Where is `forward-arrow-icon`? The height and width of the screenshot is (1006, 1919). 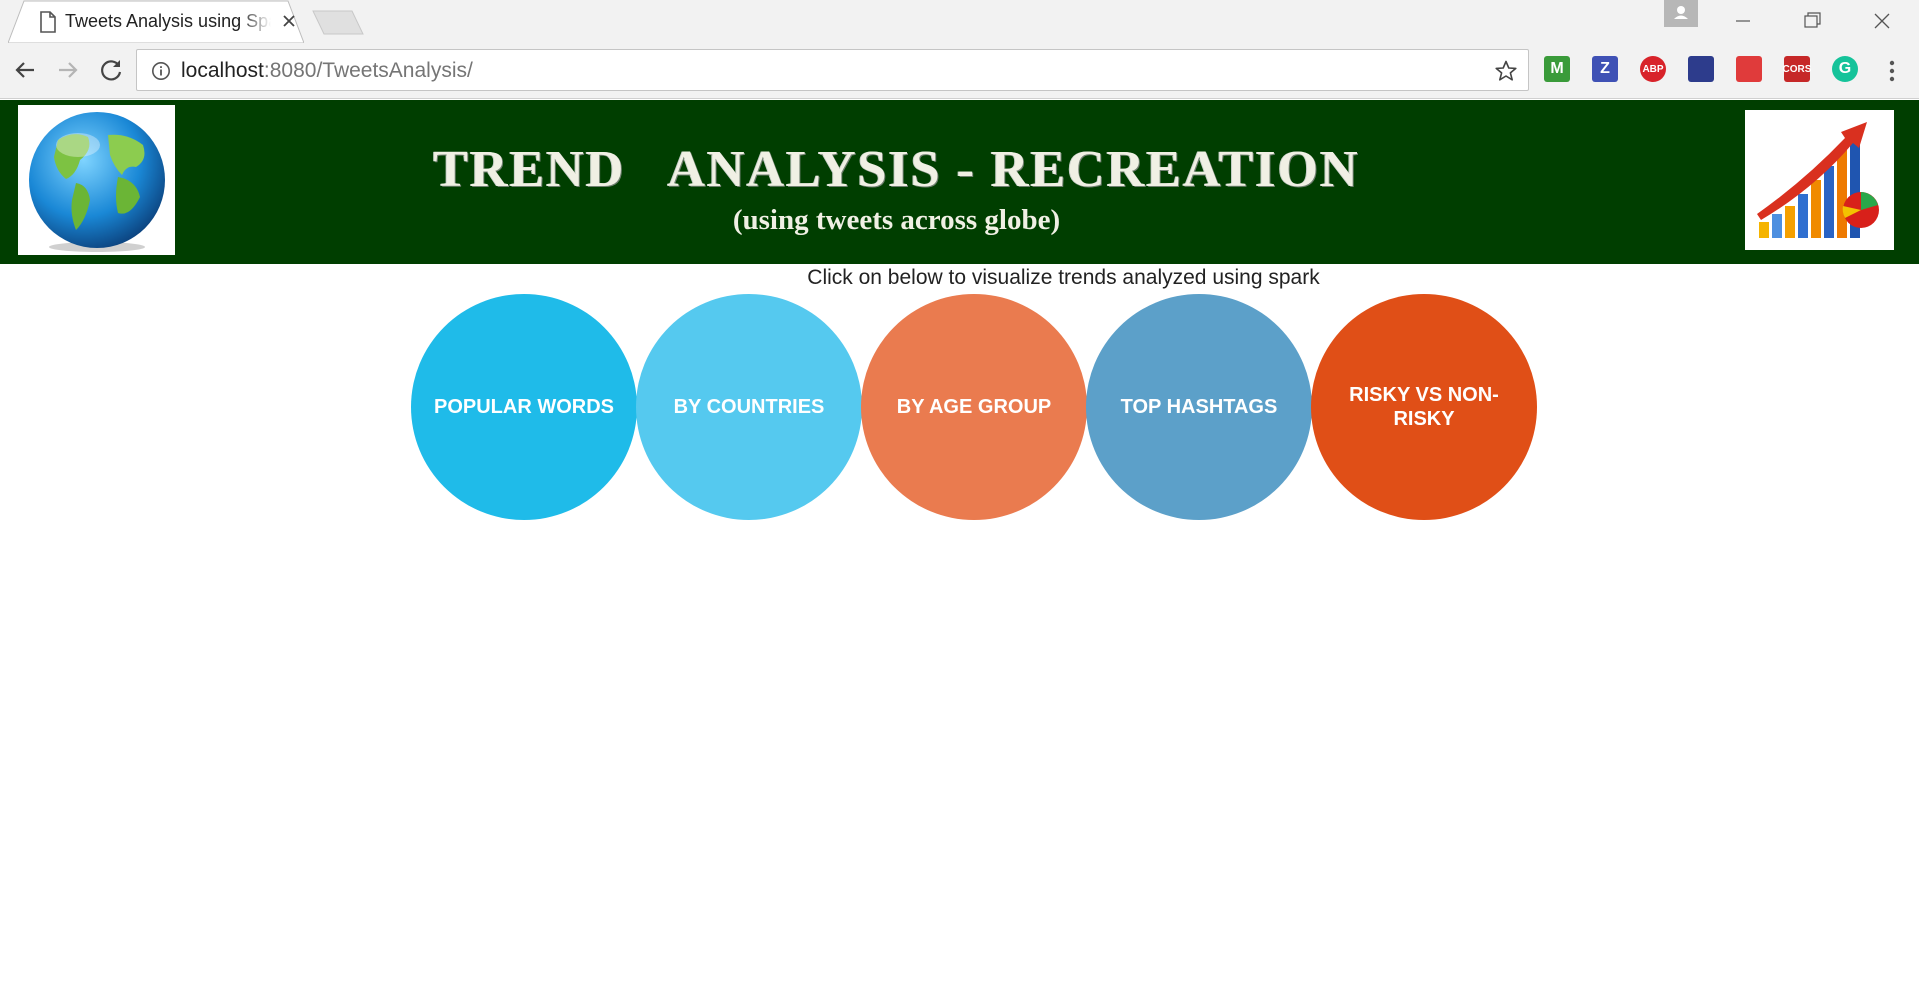 forward-arrow-icon is located at coordinates (68, 70).